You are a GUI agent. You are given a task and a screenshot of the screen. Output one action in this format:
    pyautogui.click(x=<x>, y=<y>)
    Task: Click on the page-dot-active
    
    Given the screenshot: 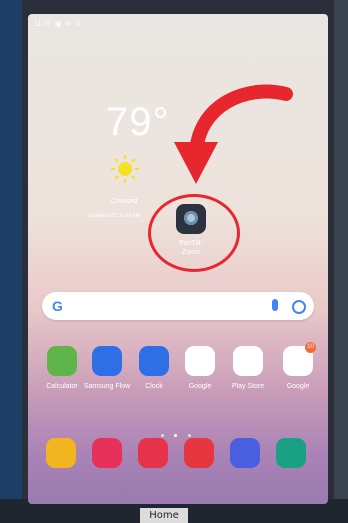 What is the action you would take?
    pyautogui.click(x=176, y=435)
    